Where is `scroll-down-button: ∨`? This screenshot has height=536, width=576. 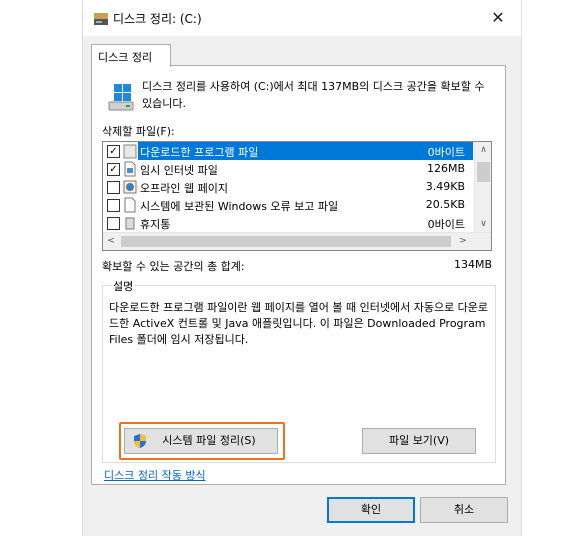
scroll-down-button: ∨ is located at coordinates (483, 224).